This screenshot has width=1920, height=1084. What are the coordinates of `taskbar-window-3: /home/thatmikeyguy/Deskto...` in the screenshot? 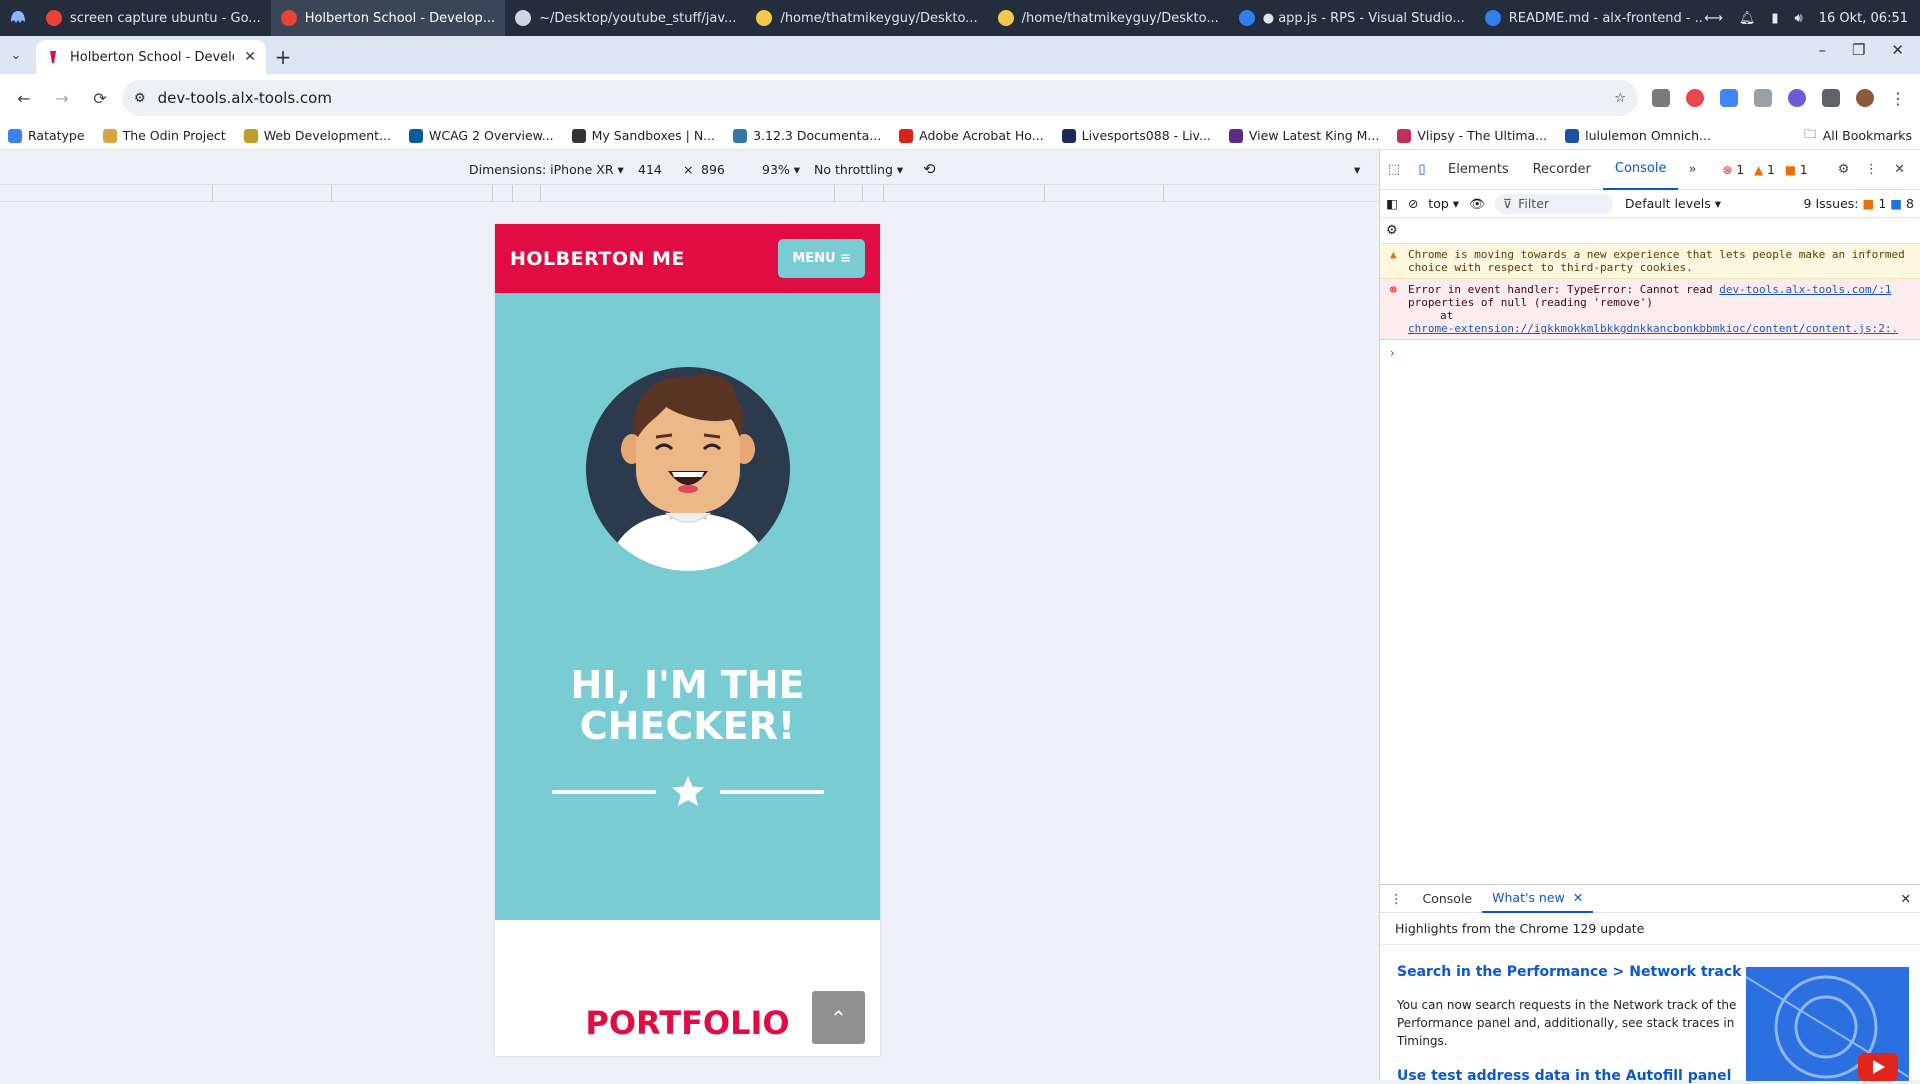 It's located at (866, 18).